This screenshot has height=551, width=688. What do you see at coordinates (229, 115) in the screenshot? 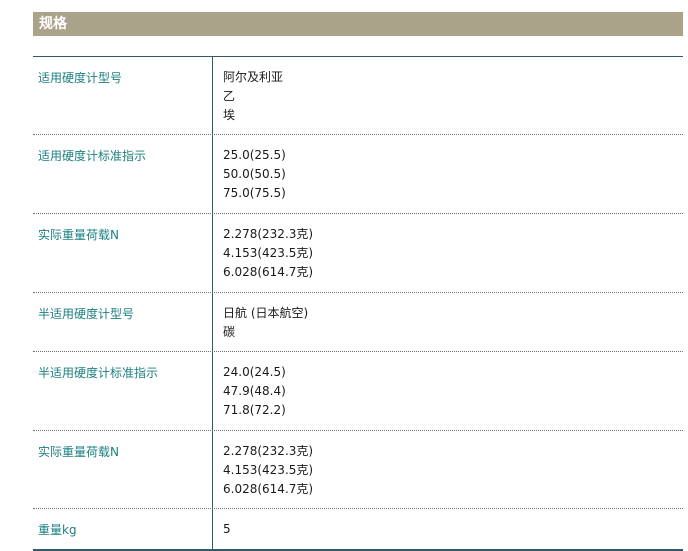
I see `spec-value: 埃` at bounding box center [229, 115].